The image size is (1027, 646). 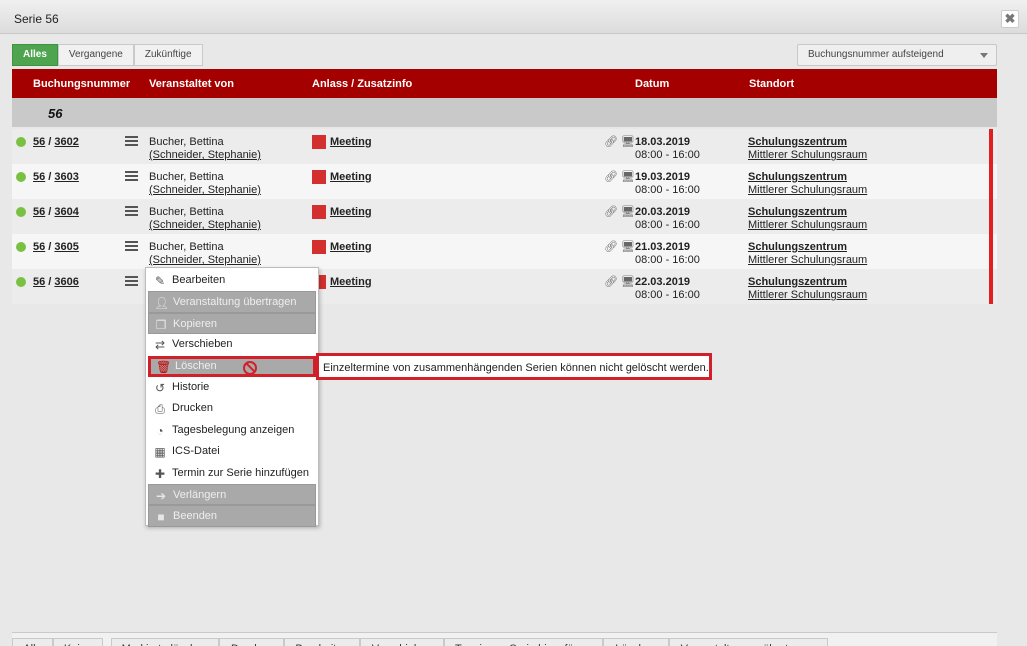 What do you see at coordinates (32, 642) in the screenshot?
I see `select-all-button: Alle` at bounding box center [32, 642].